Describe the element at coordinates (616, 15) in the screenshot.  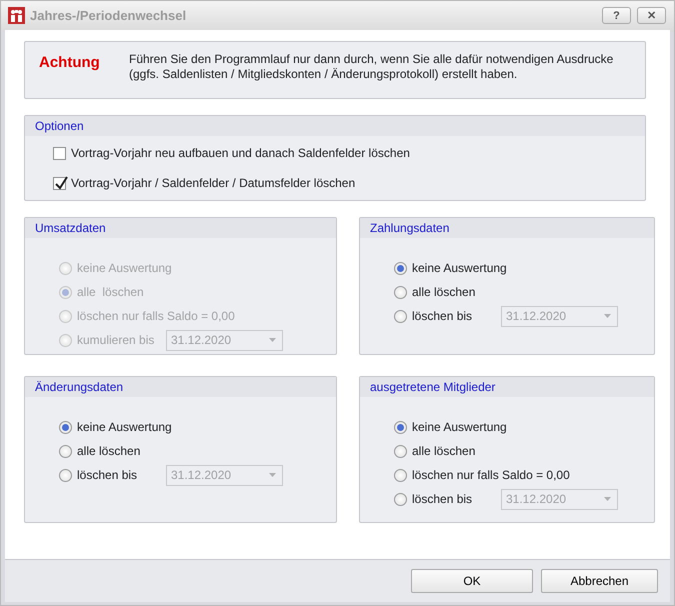
I see `title-bar-button: ?` at that location.